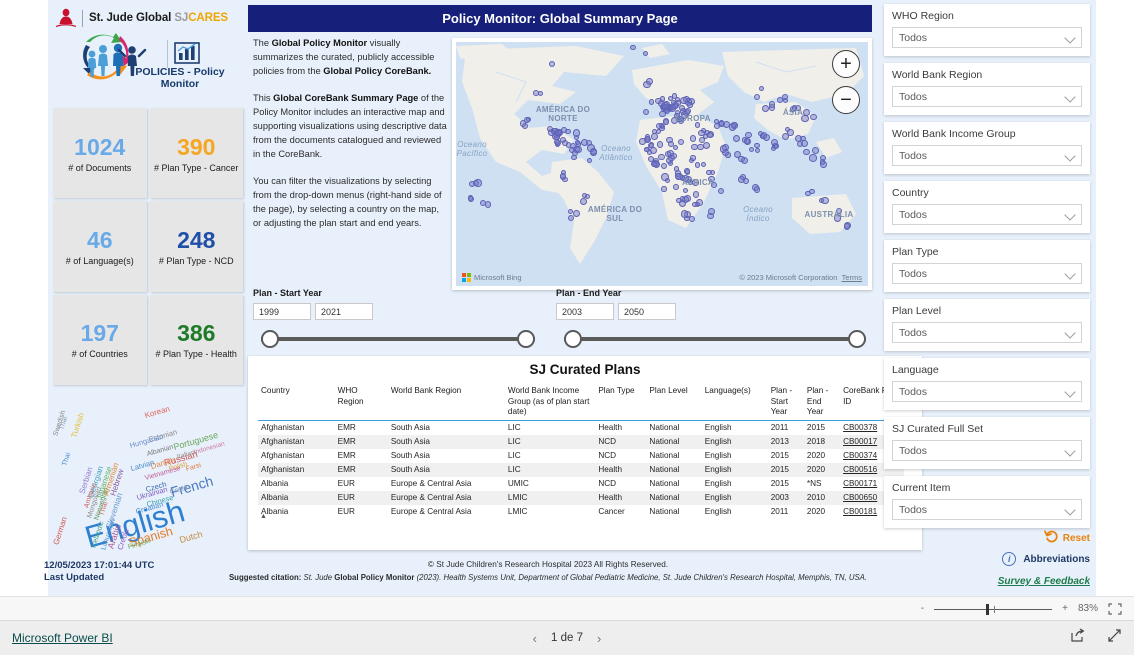 The image size is (1134, 655). What do you see at coordinates (987, 509) in the screenshot?
I see `filter-dropdown-current-item: Todos` at bounding box center [987, 509].